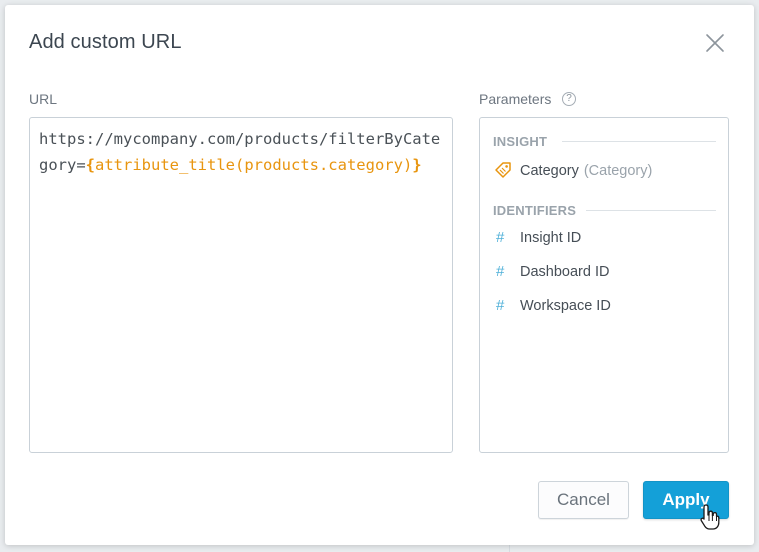 The width and height of the screenshot is (759, 552). I want to click on param-item-label: Dashboard ID, so click(565, 271).